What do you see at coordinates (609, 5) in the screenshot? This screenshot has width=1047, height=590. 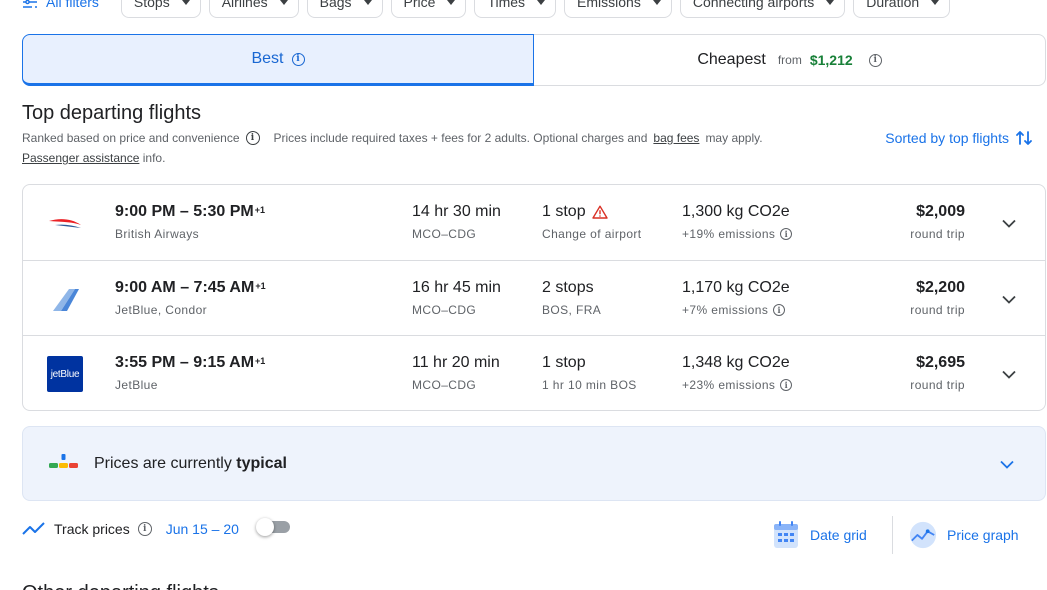 I see `chip-label: Emissions` at bounding box center [609, 5].